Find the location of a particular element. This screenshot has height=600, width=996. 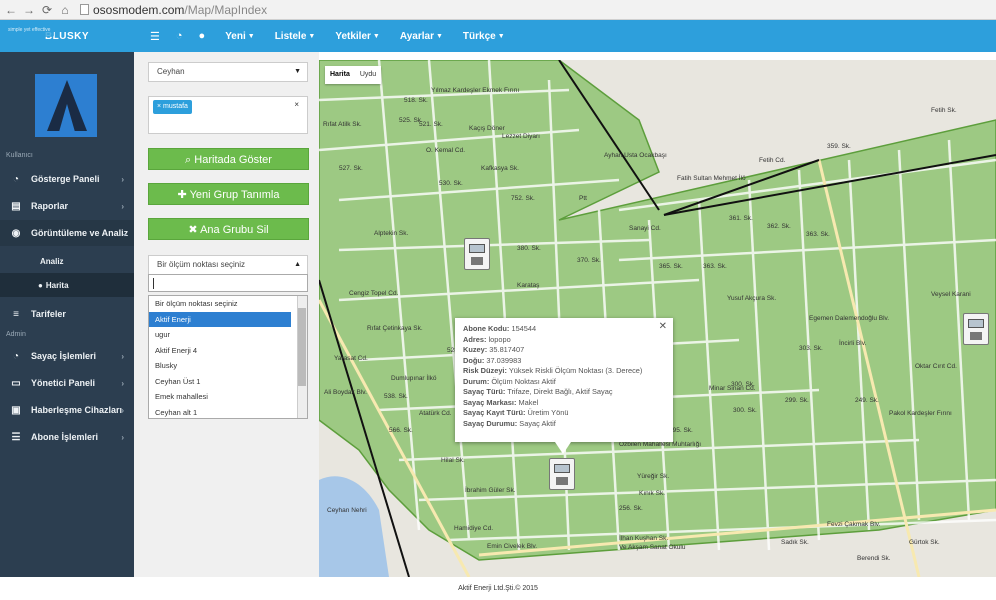

street-label: İbrahim Güler Sk. is located at coordinates (490, 489).